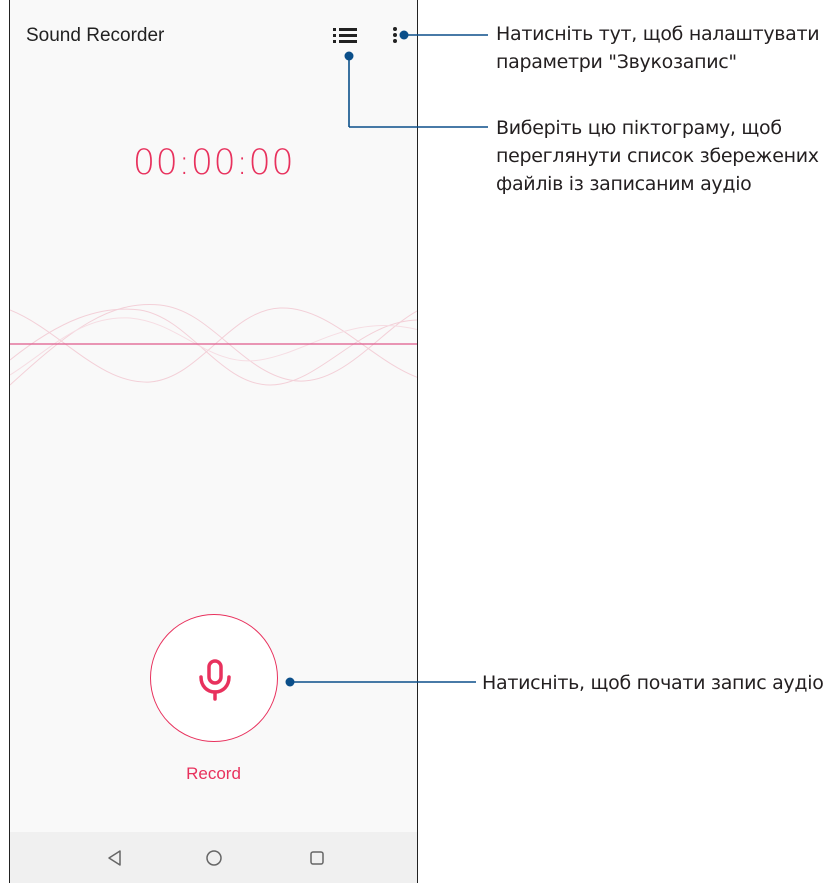  Describe the element at coordinates (213, 344) in the screenshot. I see `waveform-visualizer` at that location.